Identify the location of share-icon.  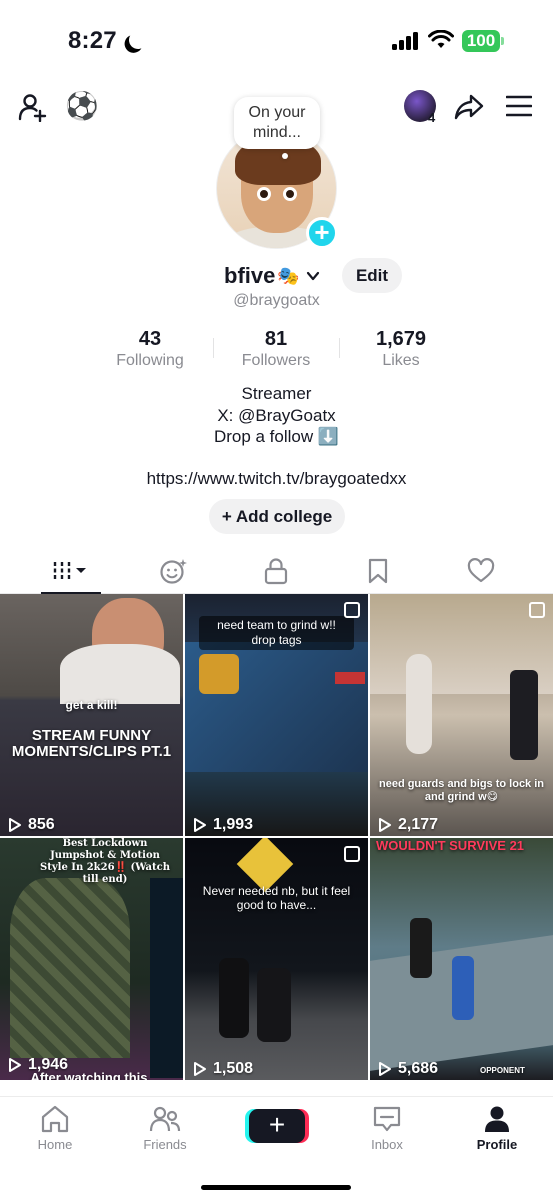
(469, 107).